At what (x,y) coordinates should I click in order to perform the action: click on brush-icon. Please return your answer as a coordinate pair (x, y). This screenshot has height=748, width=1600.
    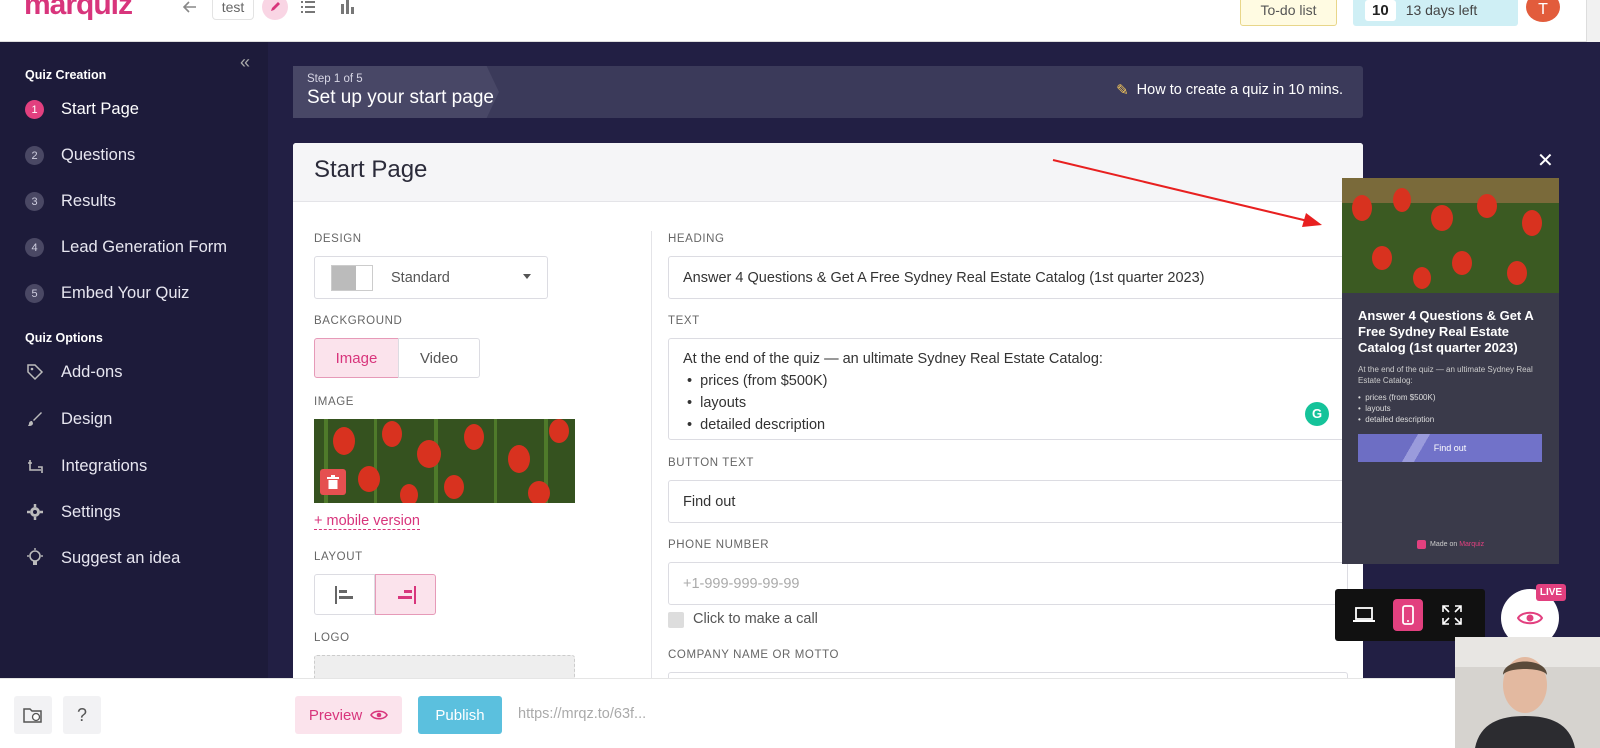
    Looking at the image, I should click on (35, 419).